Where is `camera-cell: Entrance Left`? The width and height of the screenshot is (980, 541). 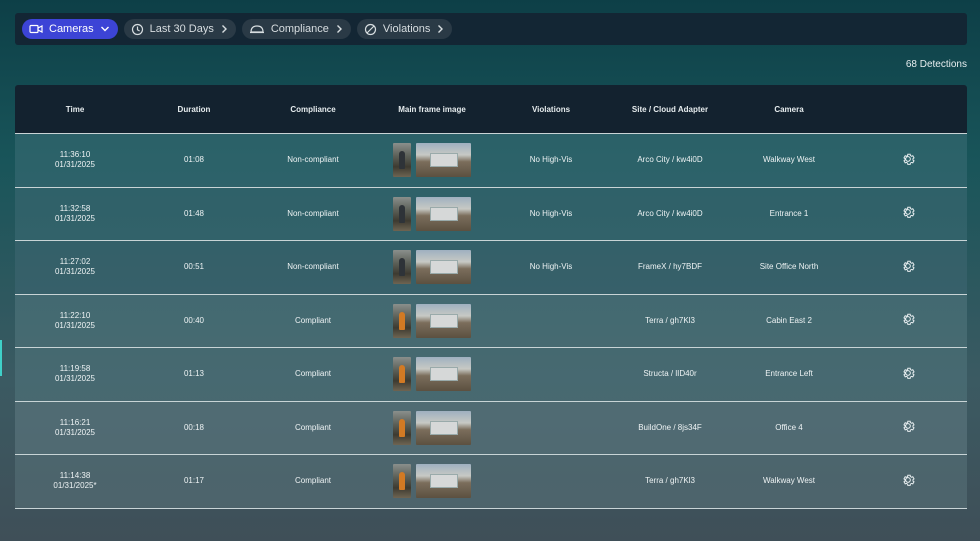 camera-cell: Entrance Left is located at coordinates (789, 374).